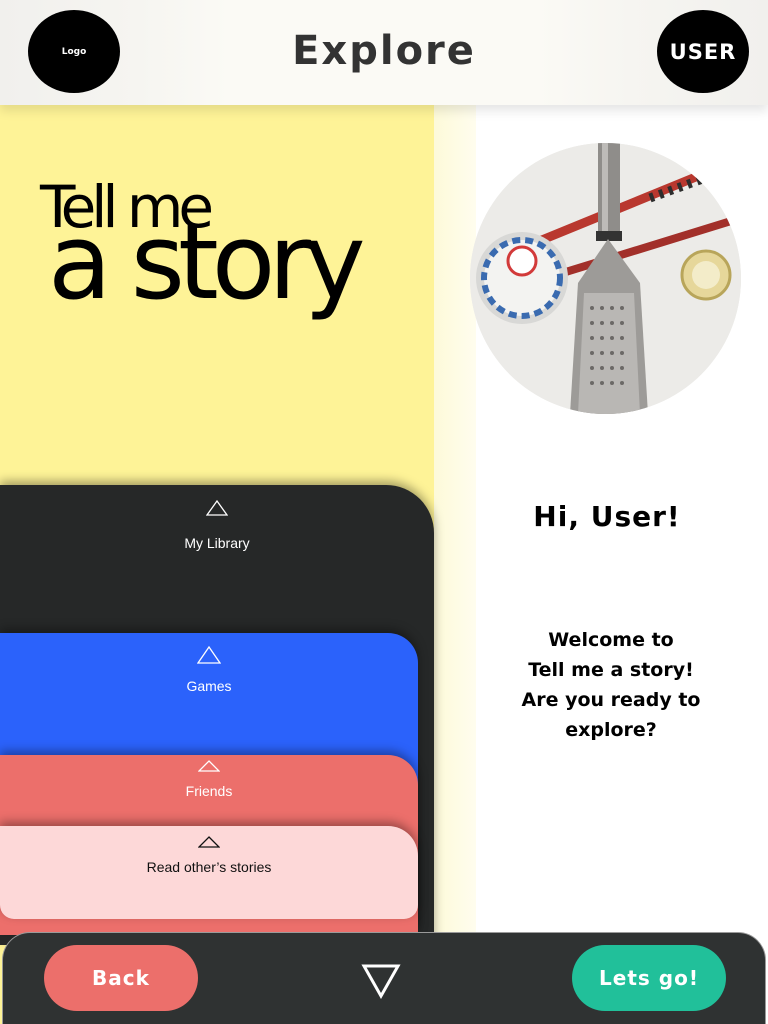  Describe the element at coordinates (605, 278) in the screenshot. I see `profile-photo` at that location.